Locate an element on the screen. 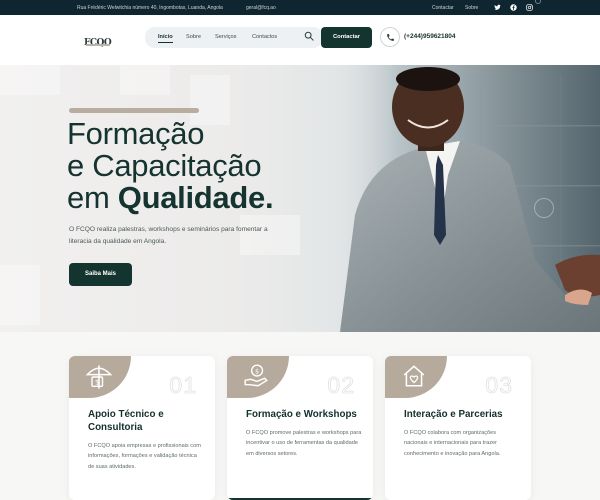  phone-button is located at coordinates (390, 37).